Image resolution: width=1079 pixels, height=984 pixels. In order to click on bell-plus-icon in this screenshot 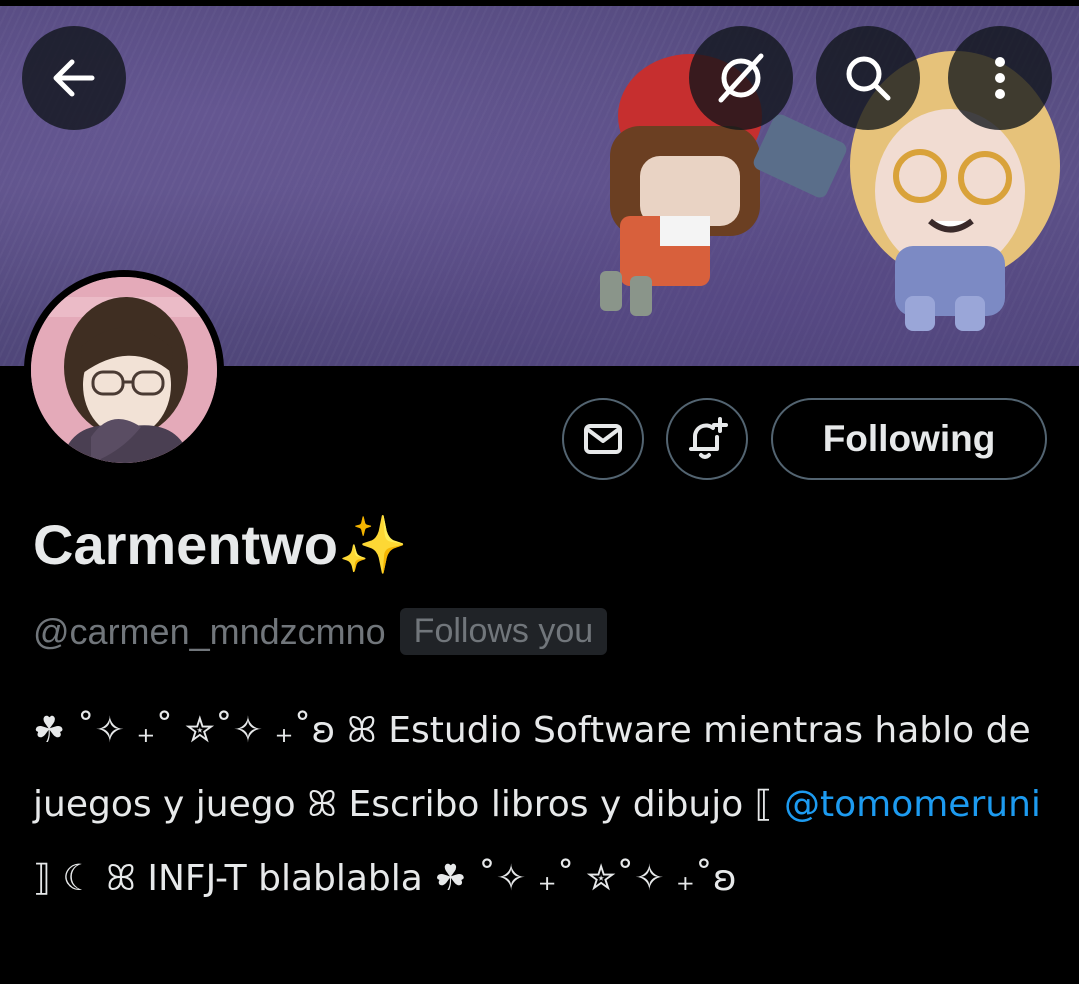, I will do `click(708, 438)`.